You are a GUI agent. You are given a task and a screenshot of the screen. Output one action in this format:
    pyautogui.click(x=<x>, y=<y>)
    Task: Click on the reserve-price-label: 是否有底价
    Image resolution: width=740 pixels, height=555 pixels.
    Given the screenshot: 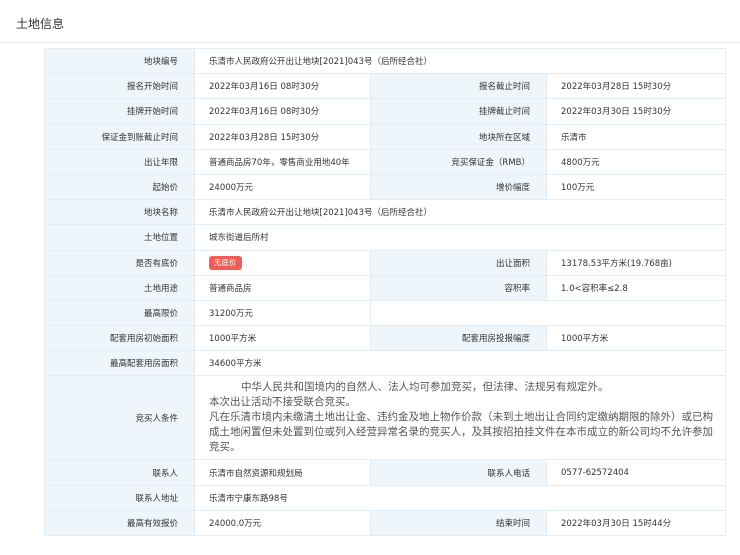 What is the action you would take?
    pyautogui.click(x=119, y=262)
    